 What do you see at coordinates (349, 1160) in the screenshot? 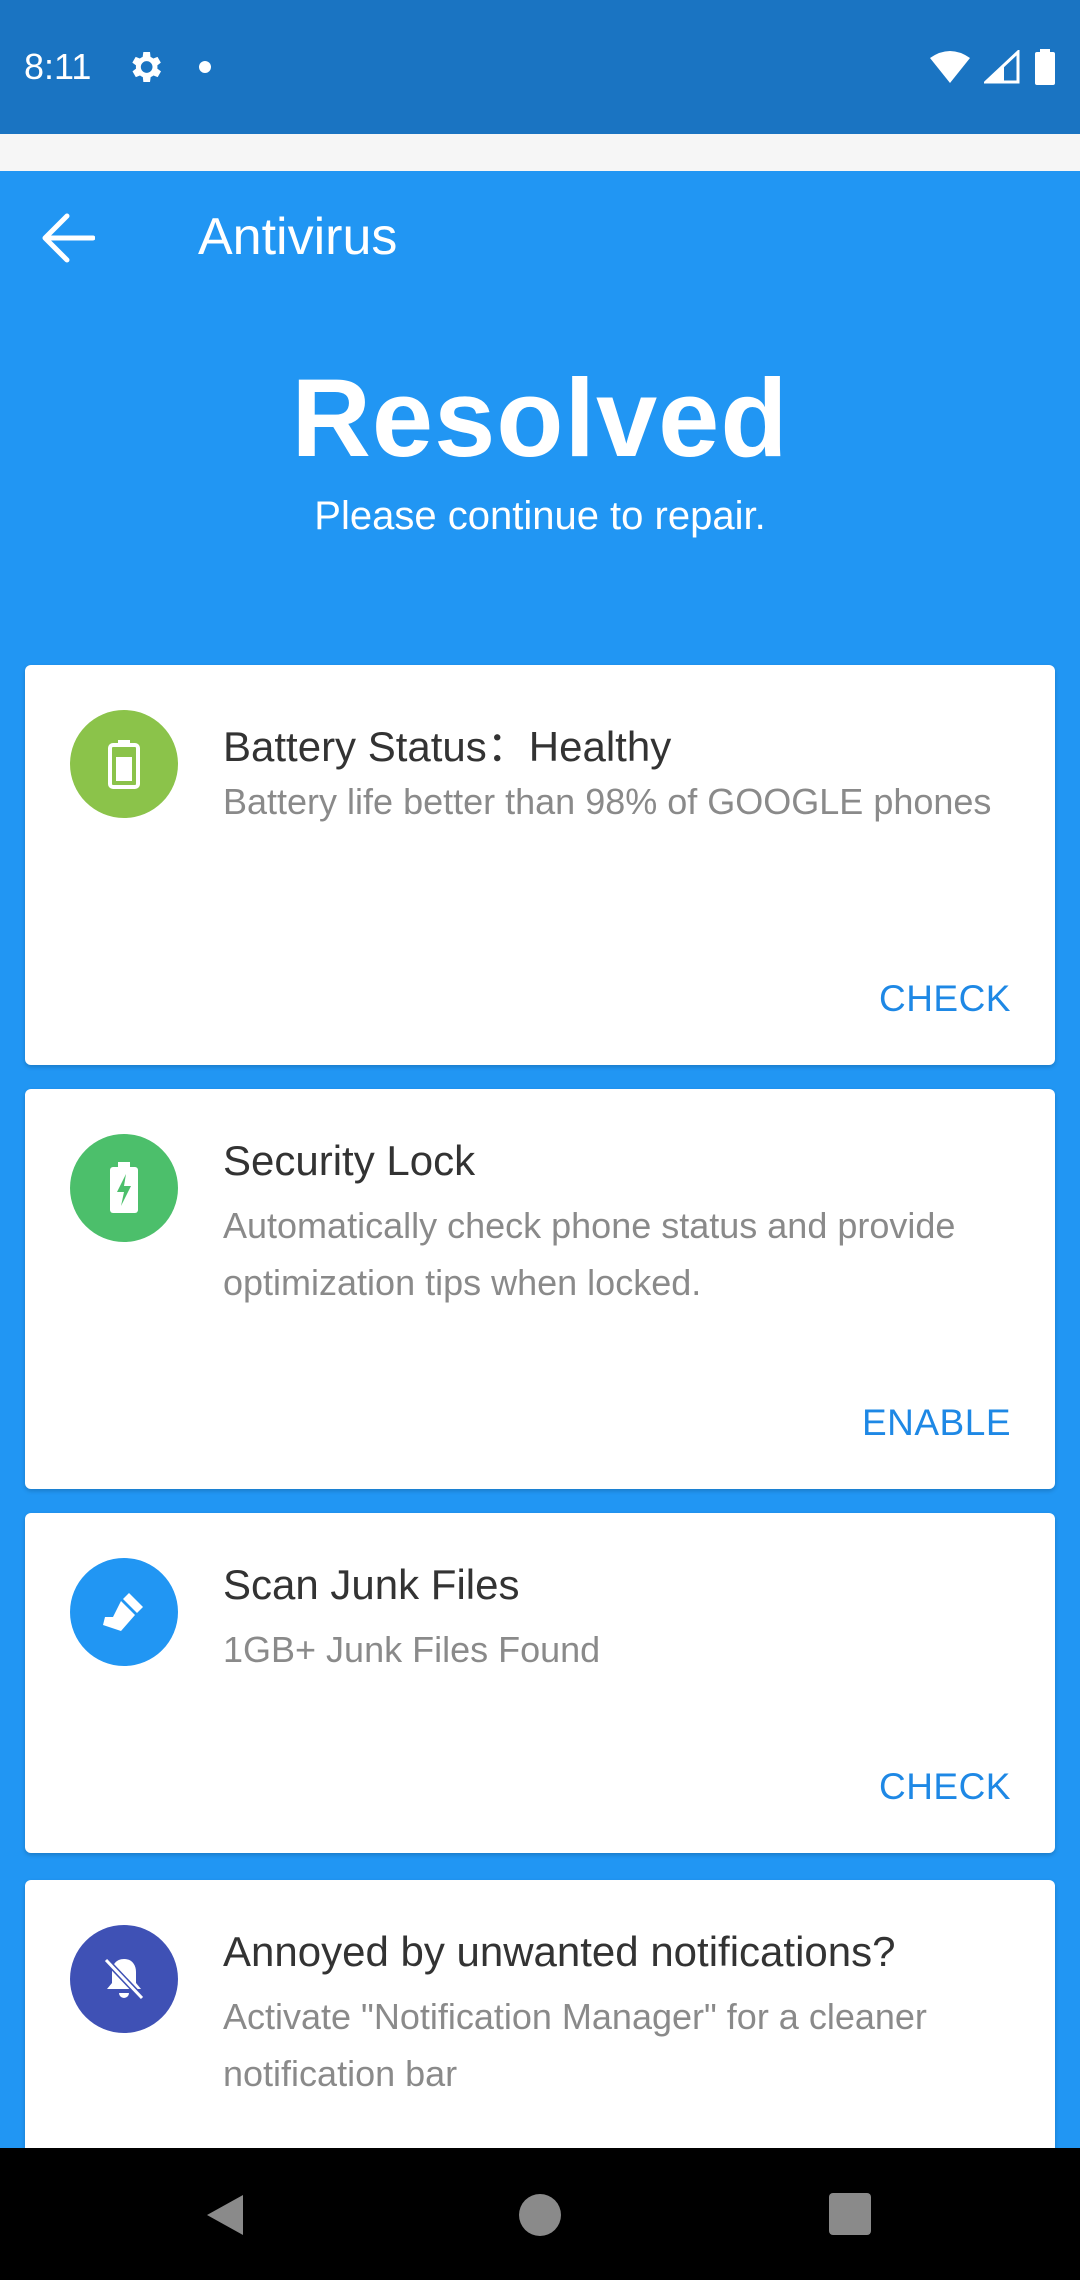
I see `card-title: Security Lock` at bounding box center [349, 1160].